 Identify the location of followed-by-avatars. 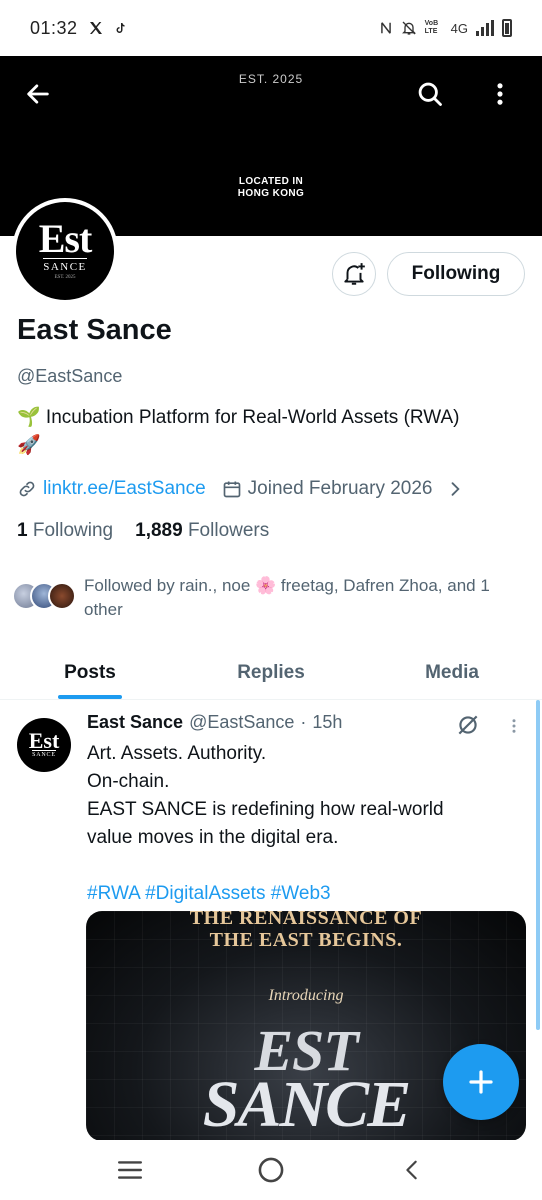
(47, 594).